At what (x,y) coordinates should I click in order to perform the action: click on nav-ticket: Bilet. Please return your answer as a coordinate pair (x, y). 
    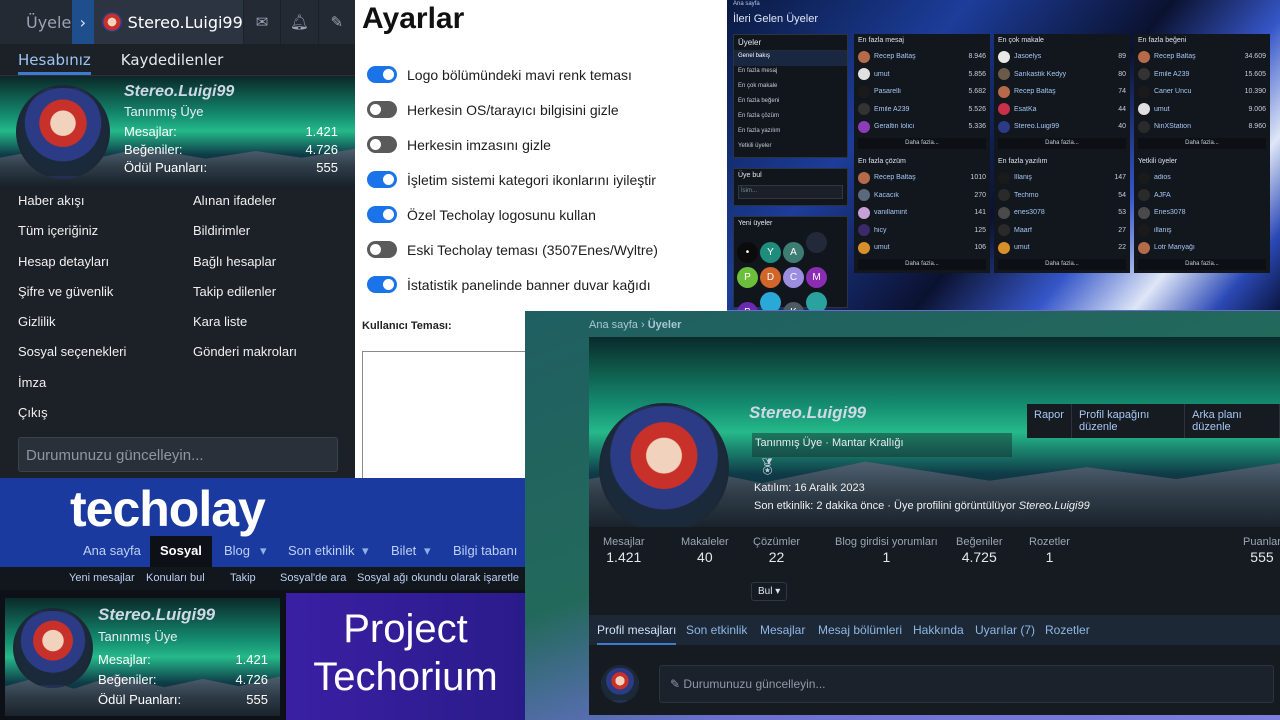
    Looking at the image, I should click on (403, 550).